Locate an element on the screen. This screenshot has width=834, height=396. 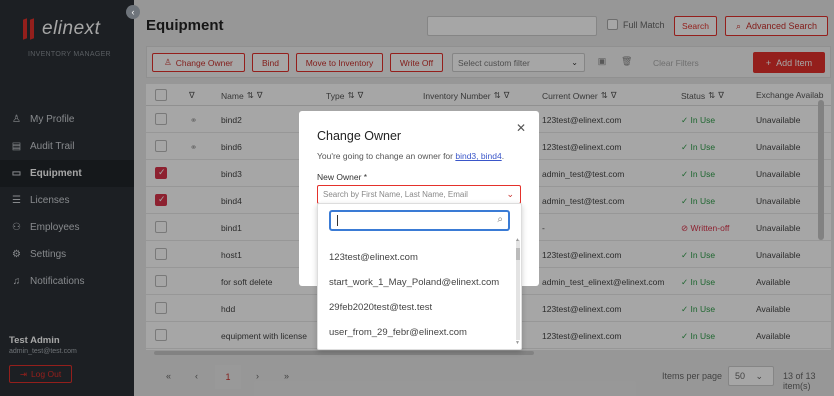
owner-option: 29feb2020test@test.test is located at coordinates (380, 307).